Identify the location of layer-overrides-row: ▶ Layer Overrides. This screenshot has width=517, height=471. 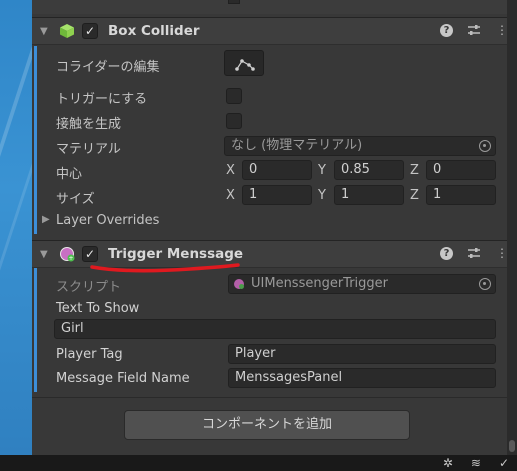
(274, 221).